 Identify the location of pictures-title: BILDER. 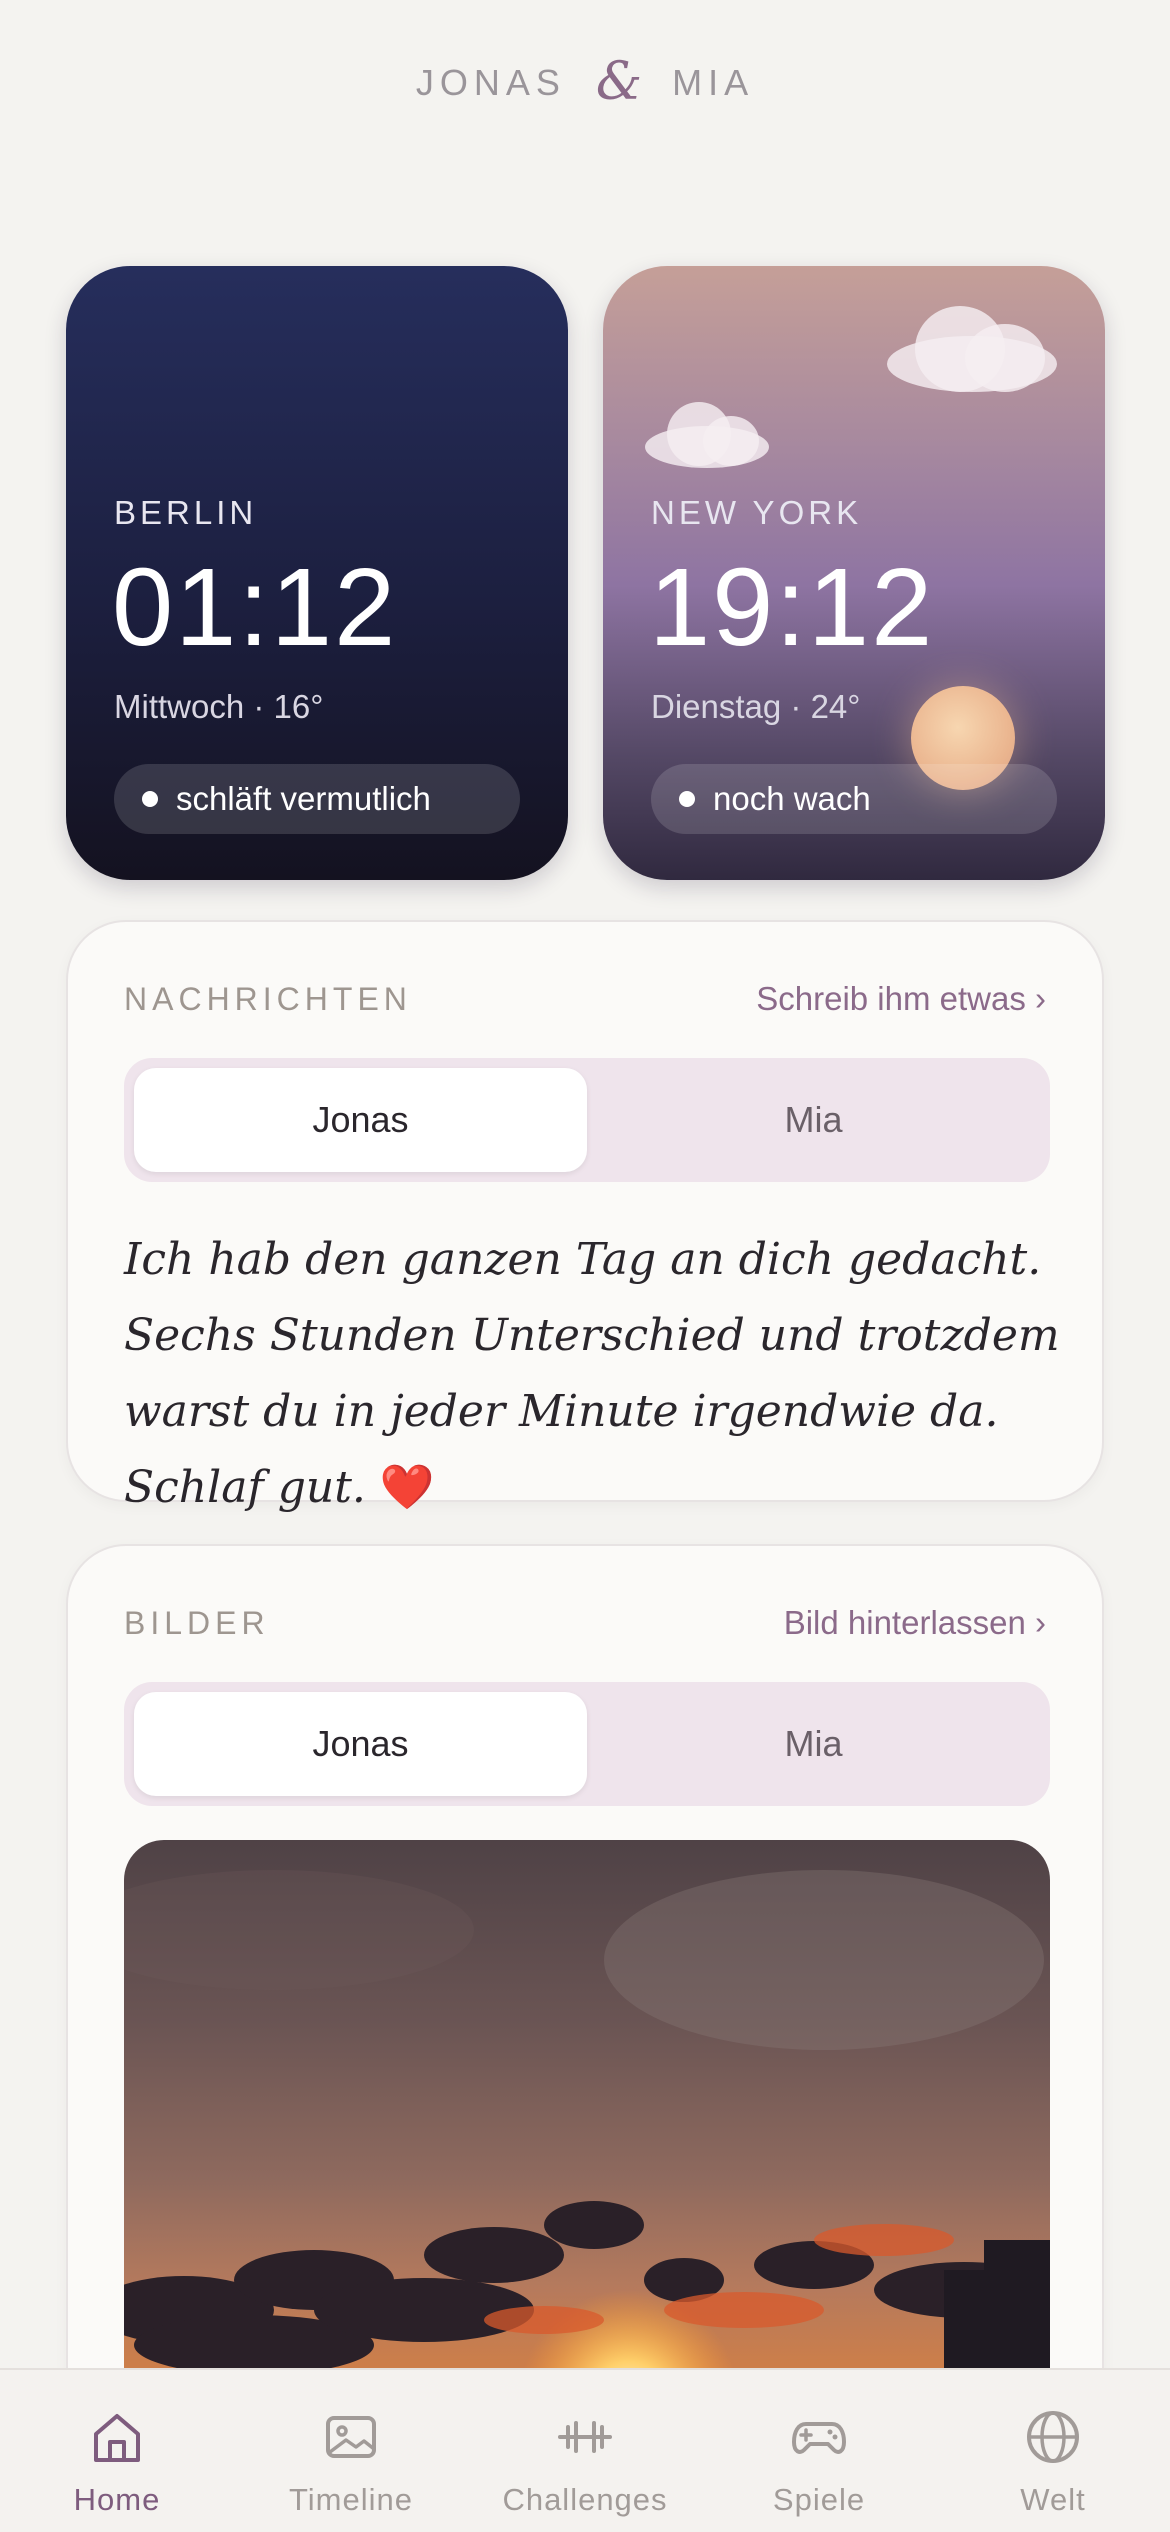
(197, 1622).